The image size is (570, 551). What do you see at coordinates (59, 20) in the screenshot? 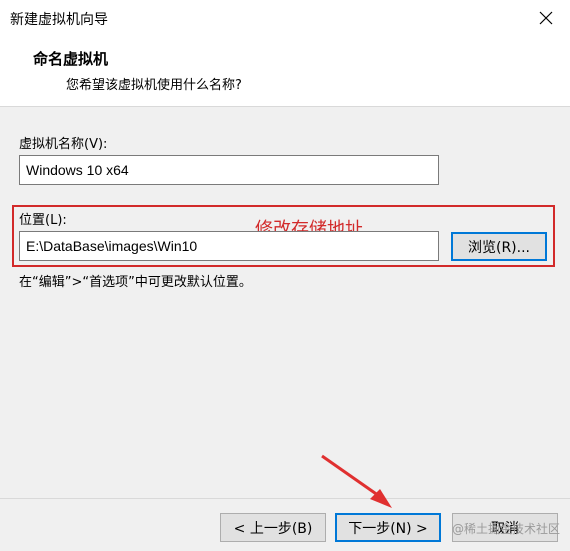
I see `window-title: 新建虚拟机向导` at bounding box center [59, 20].